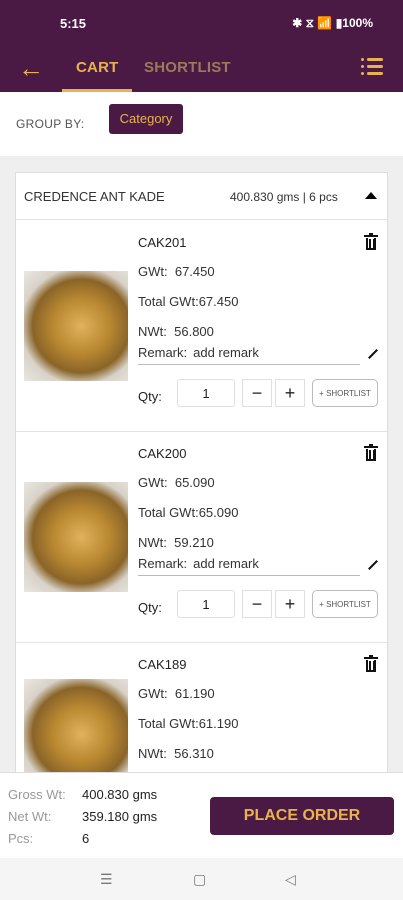  What do you see at coordinates (94, 196) in the screenshot?
I see `group-name: CREDENCE ANT KADE` at bounding box center [94, 196].